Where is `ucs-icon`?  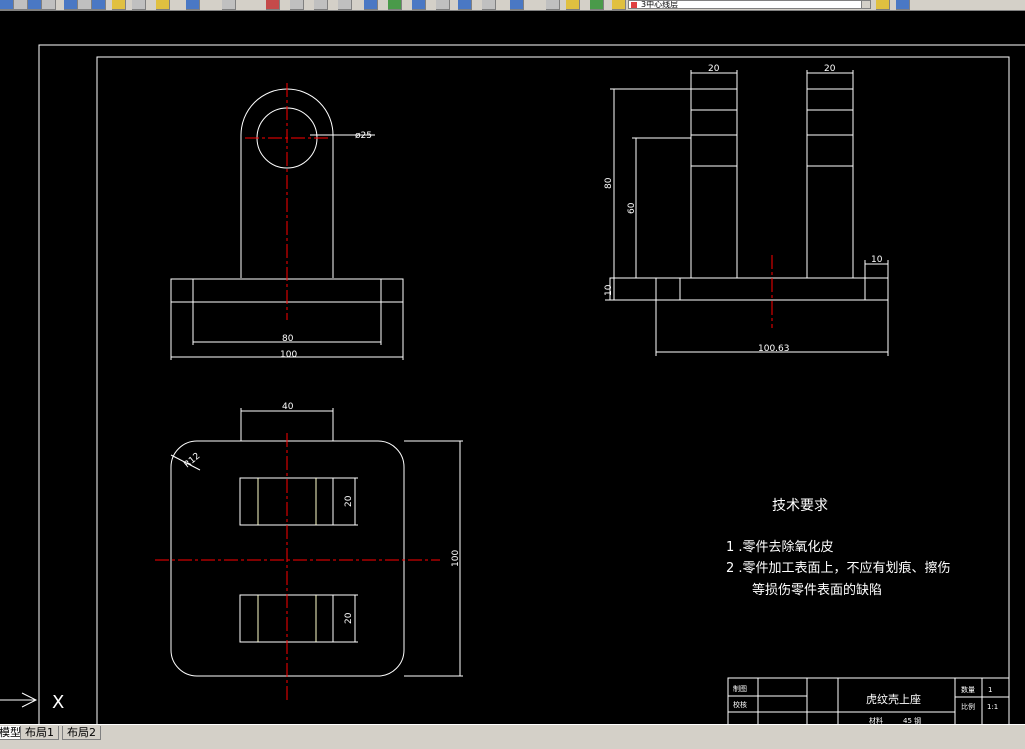 ucs-icon is located at coordinates (19, 700).